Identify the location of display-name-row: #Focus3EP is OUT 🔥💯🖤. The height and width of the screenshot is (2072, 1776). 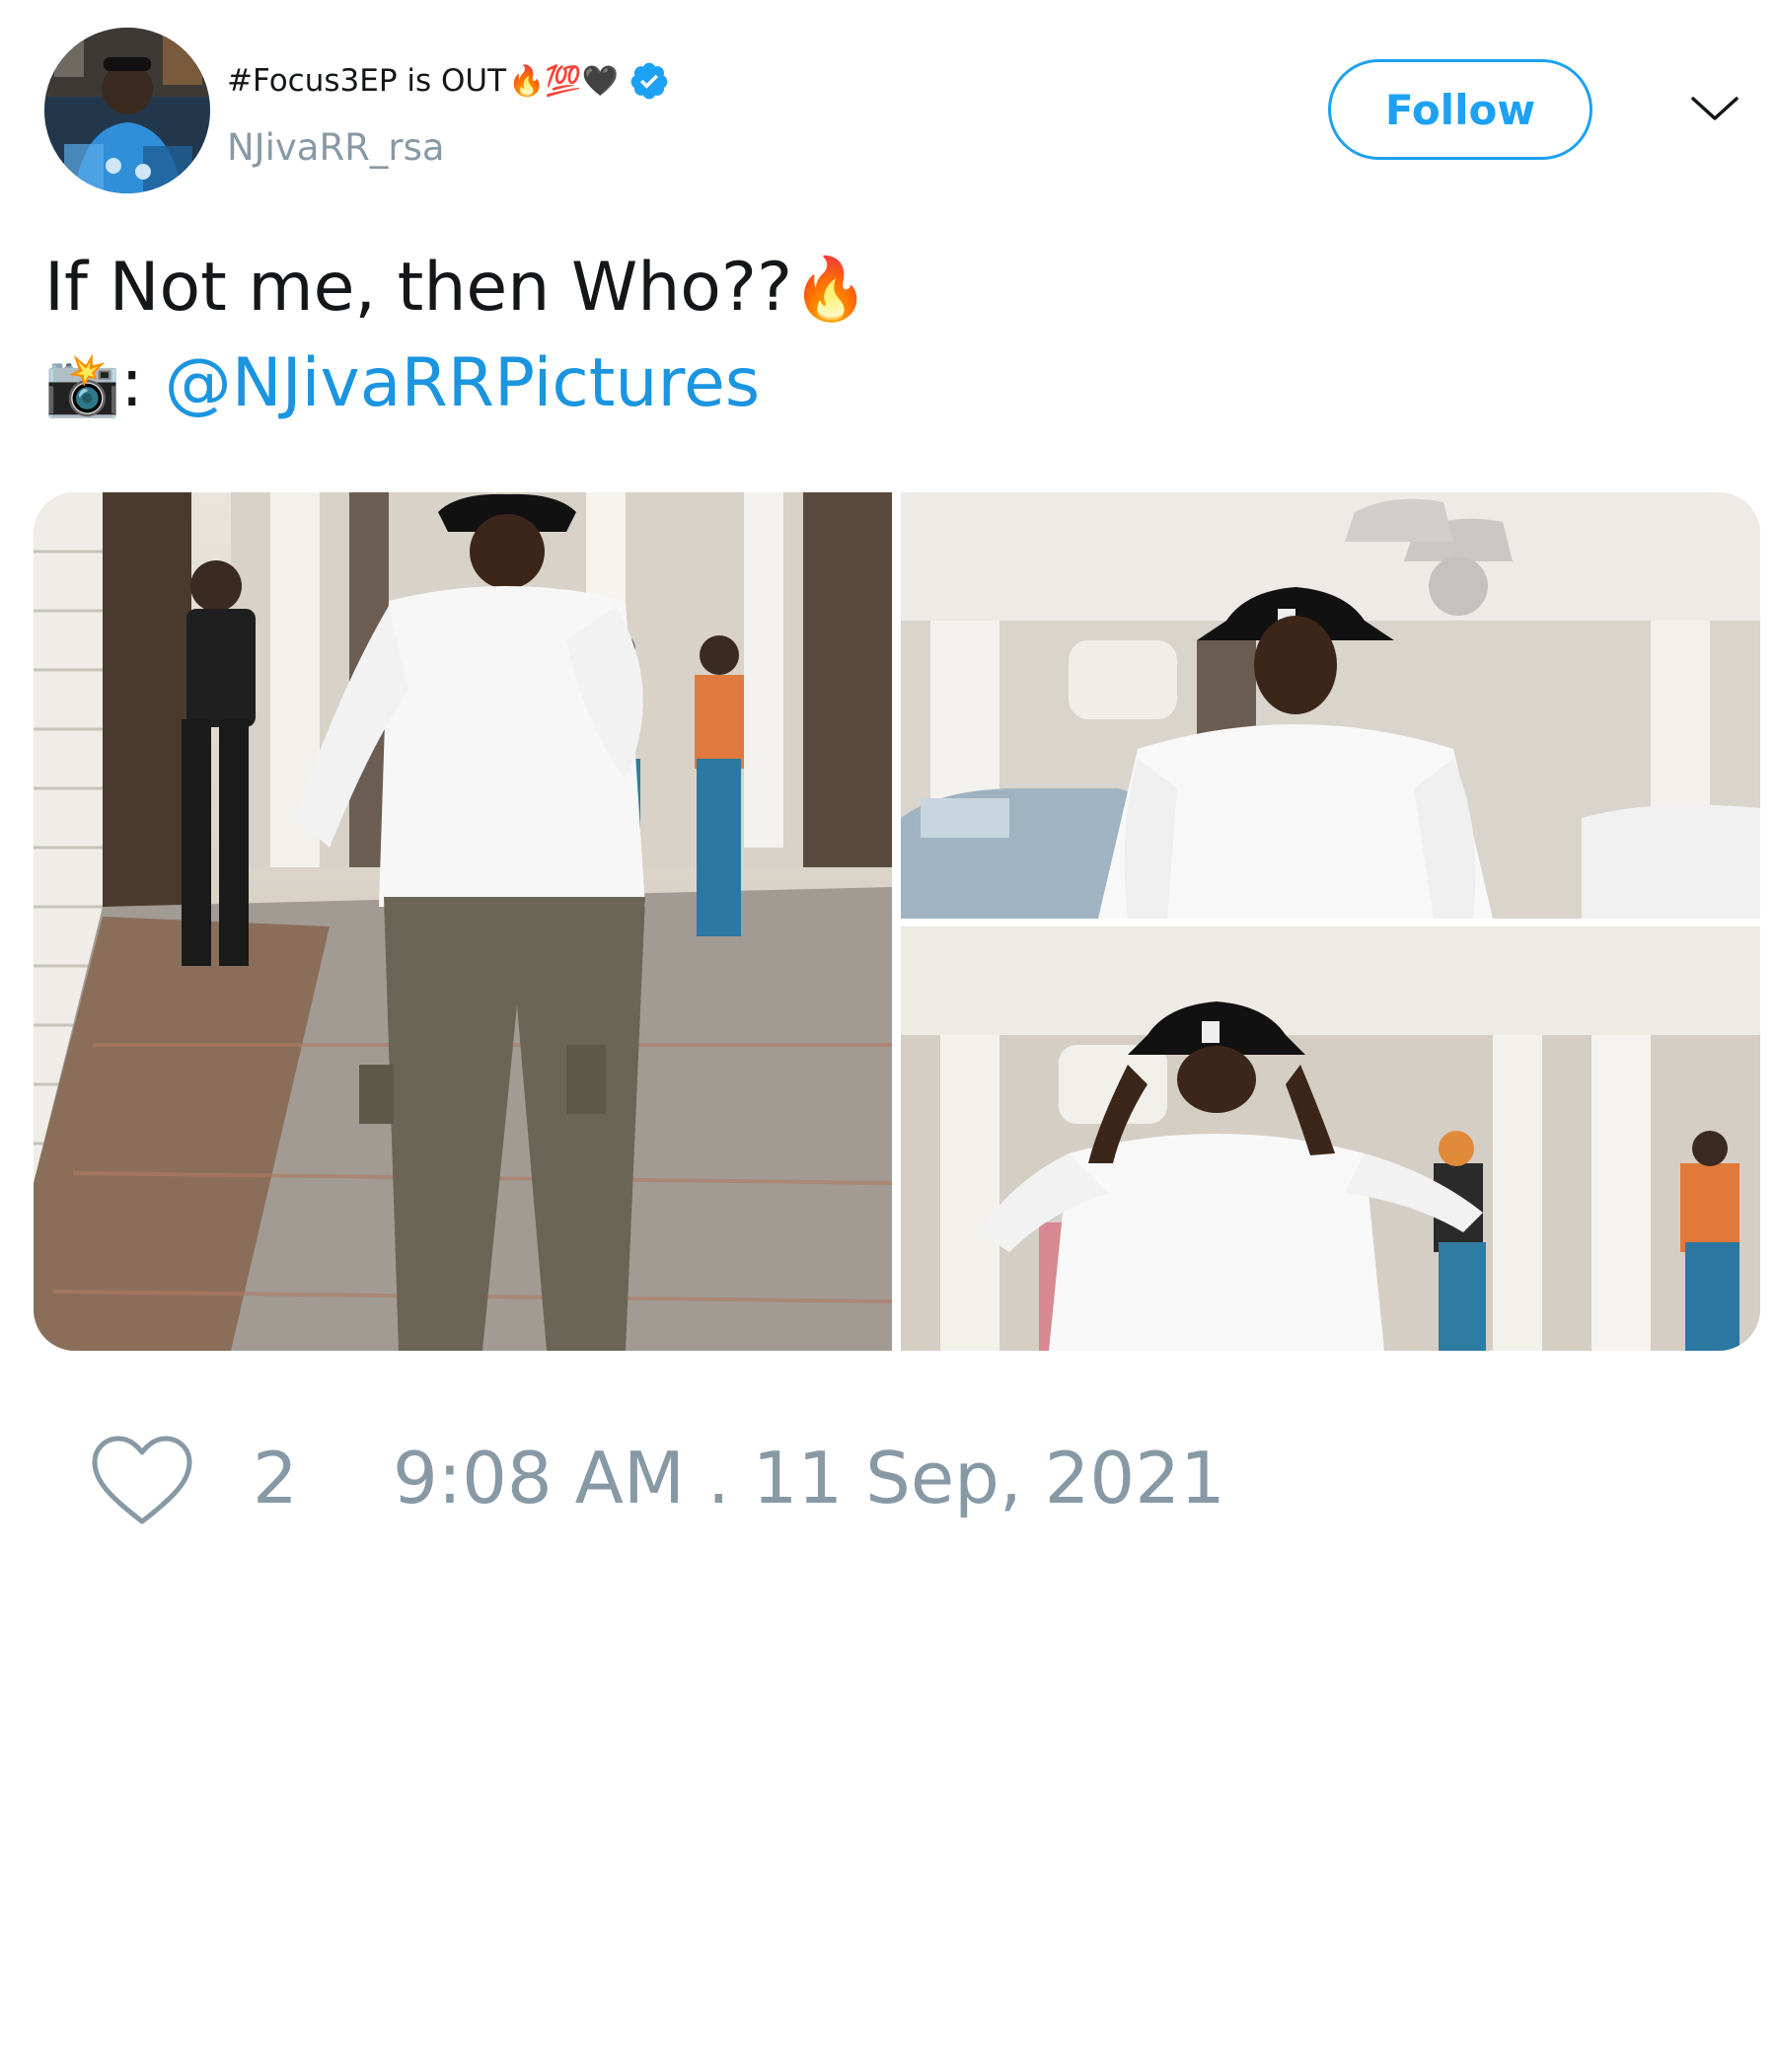
(449, 81).